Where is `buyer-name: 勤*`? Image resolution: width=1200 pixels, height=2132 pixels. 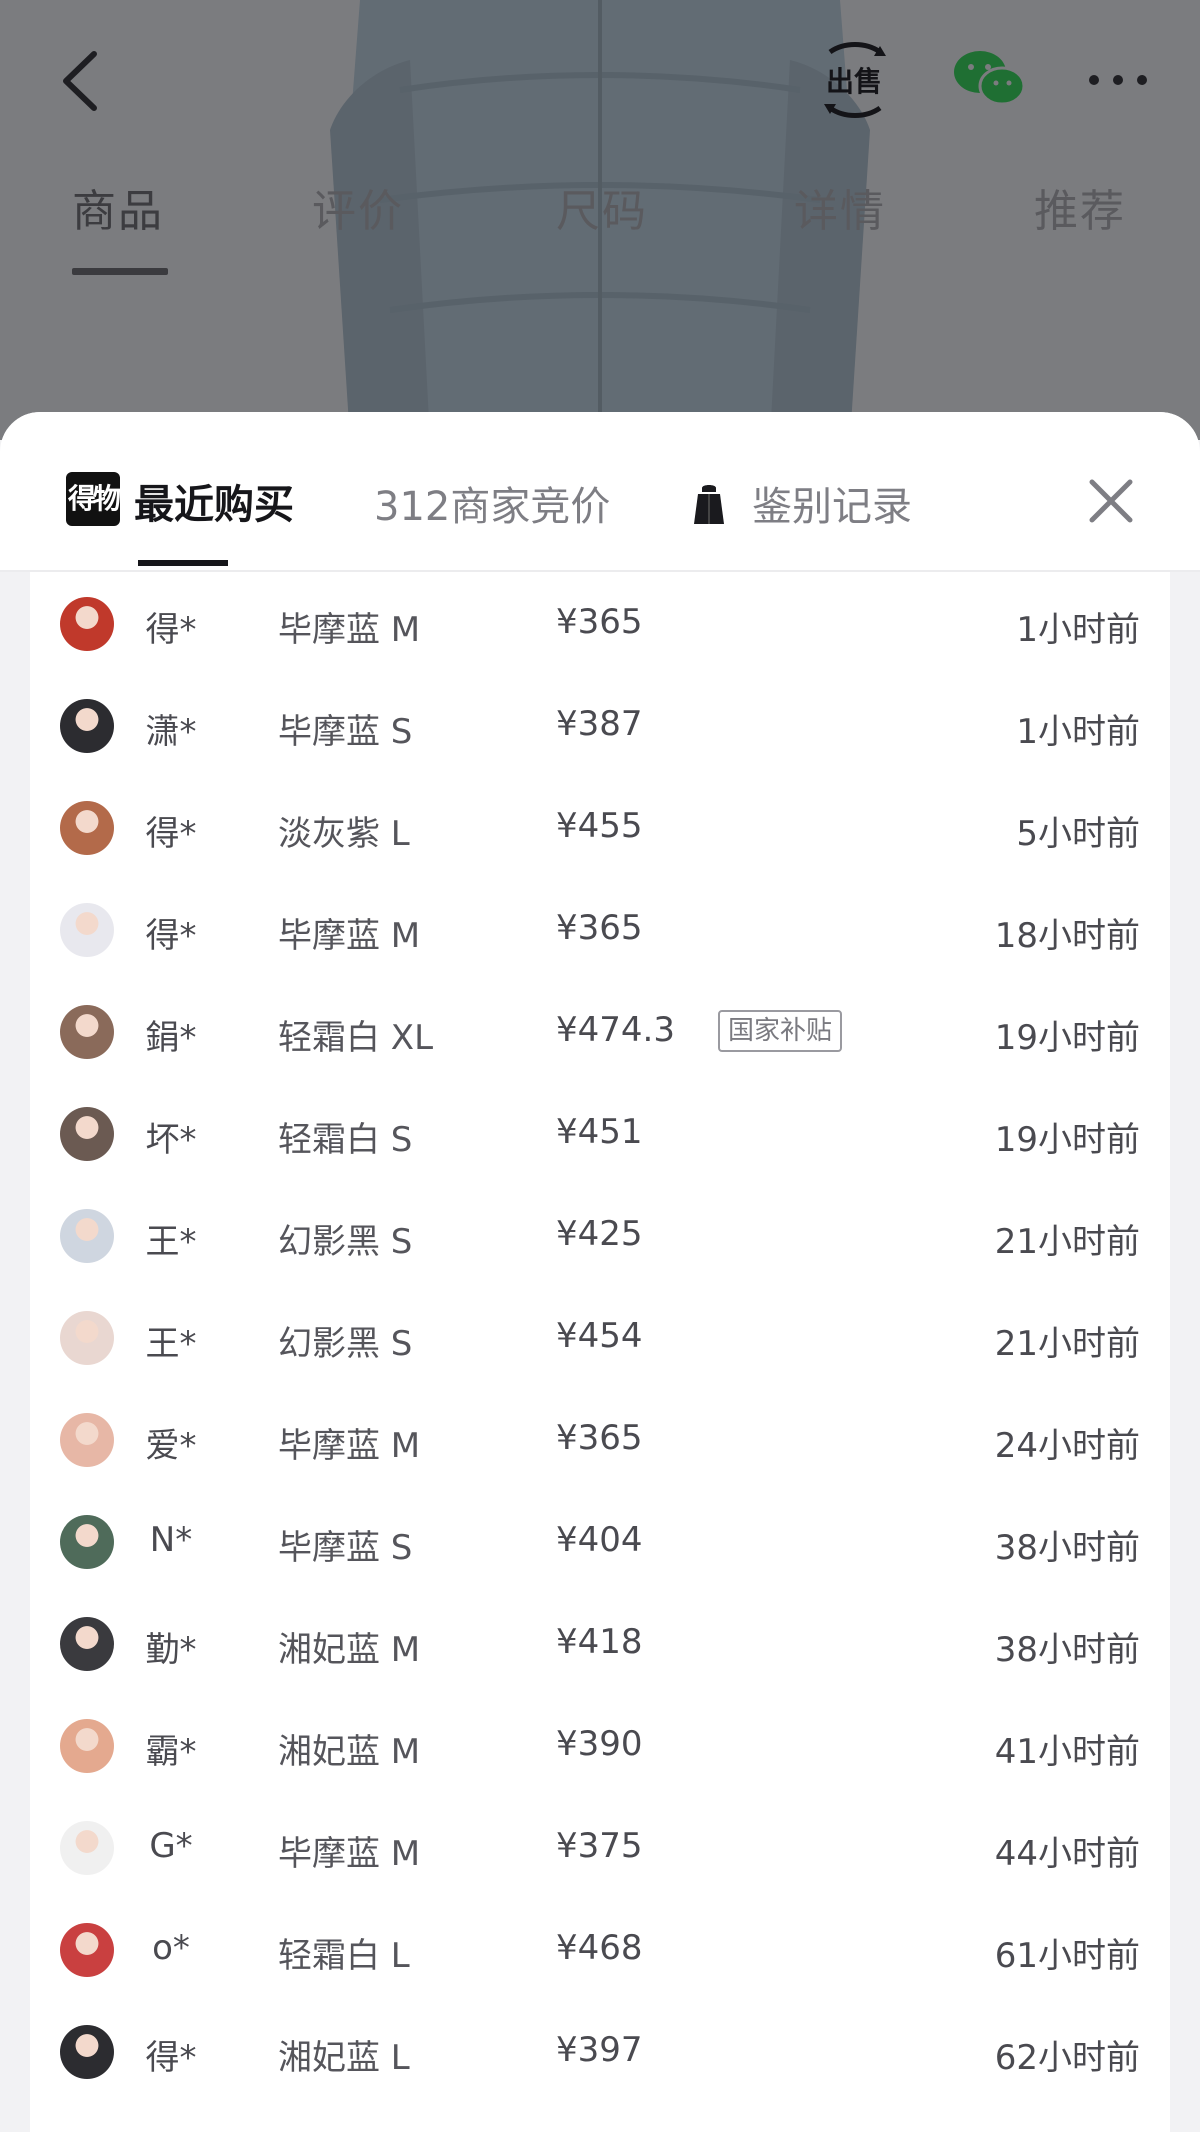 buyer-name: 勤* is located at coordinates (171, 1650).